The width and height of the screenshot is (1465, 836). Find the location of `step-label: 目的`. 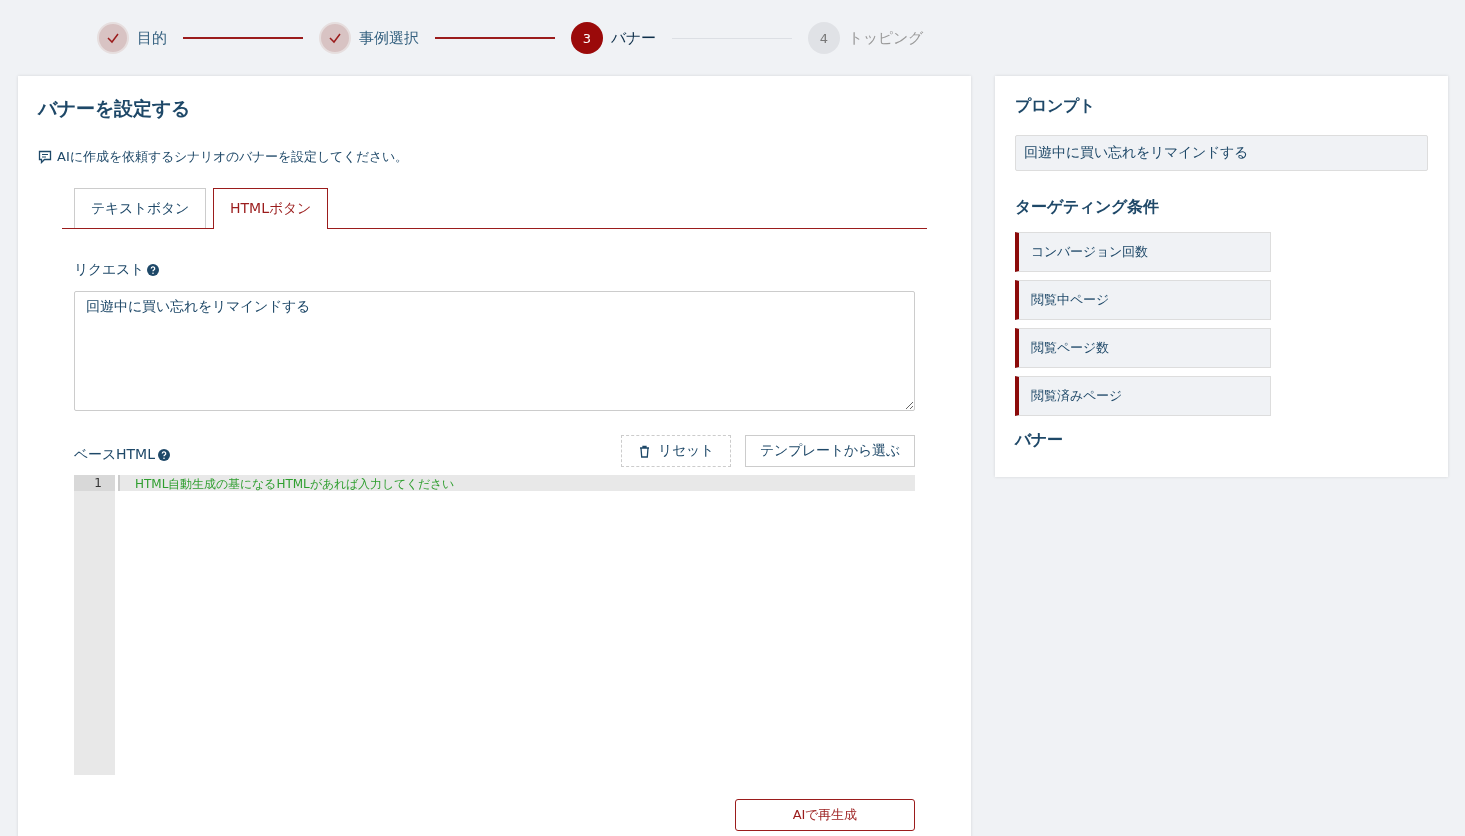

step-label: 目的 is located at coordinates (152, 38).